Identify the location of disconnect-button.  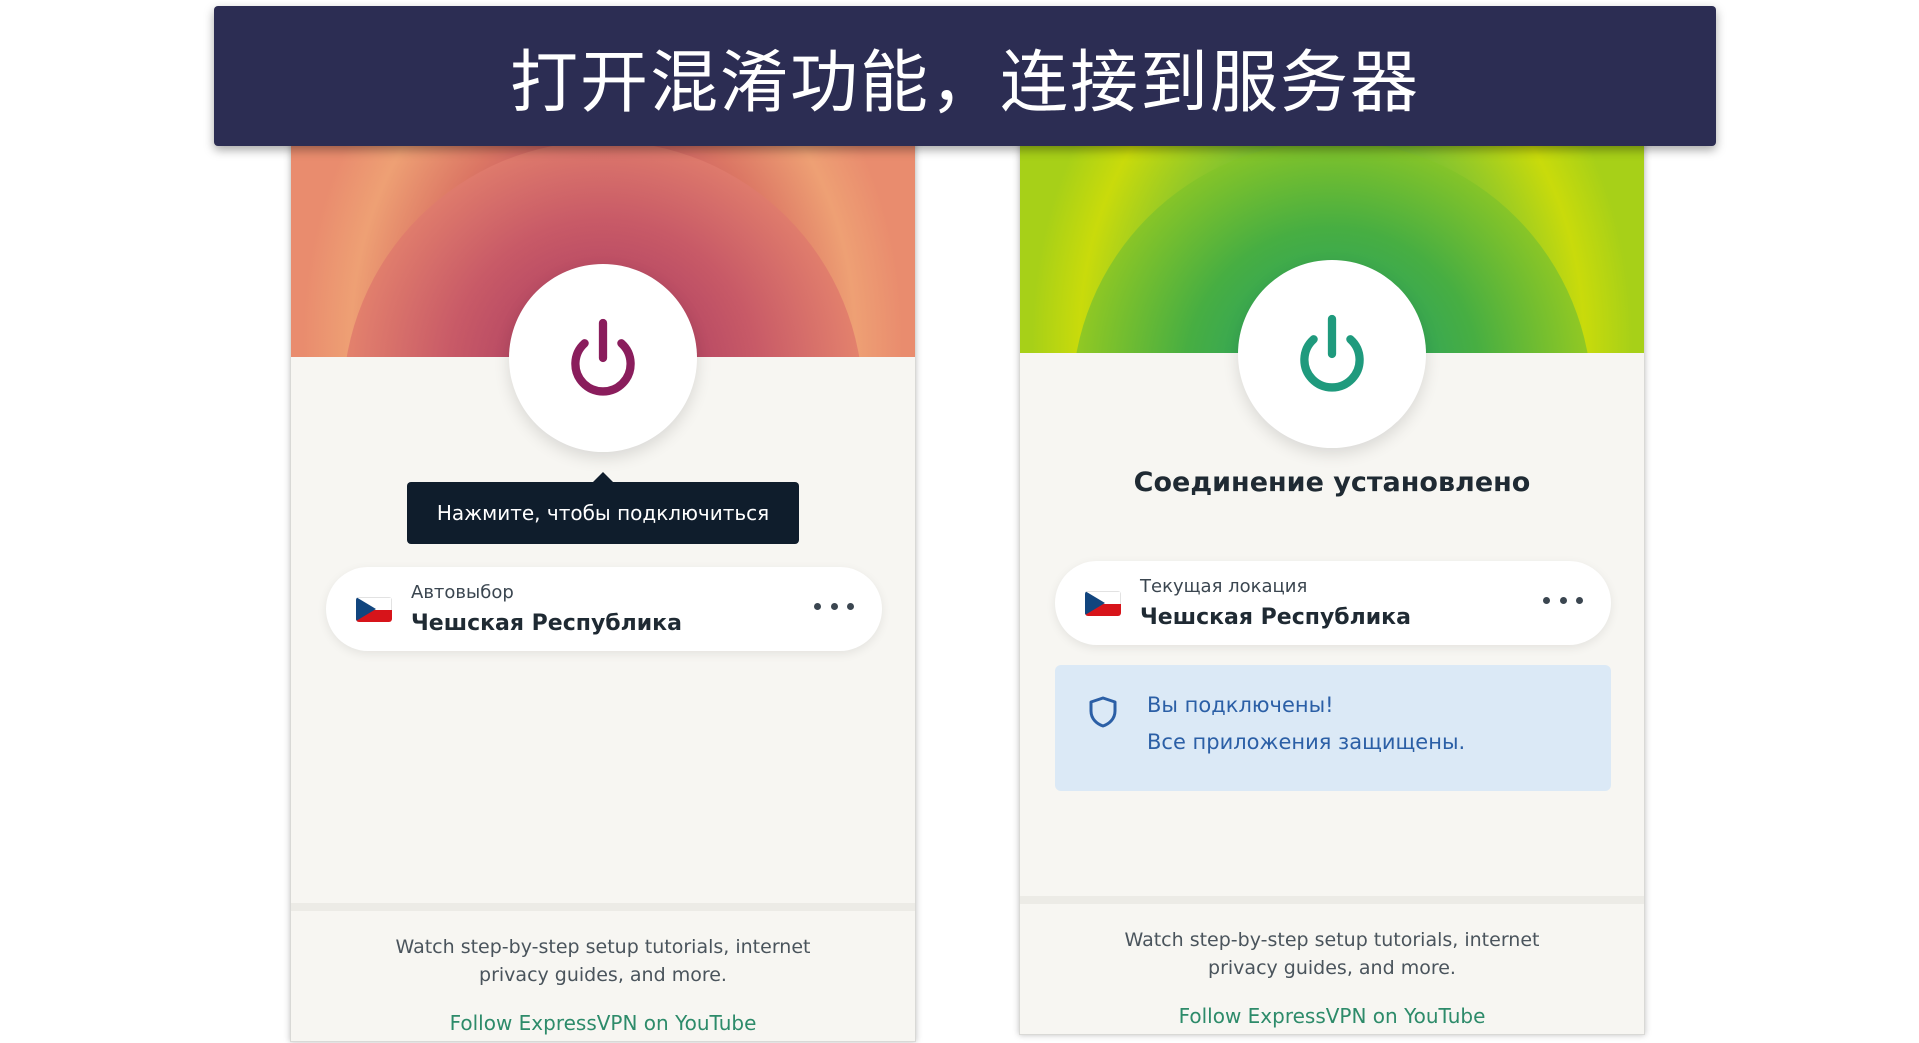
(1332, 354).